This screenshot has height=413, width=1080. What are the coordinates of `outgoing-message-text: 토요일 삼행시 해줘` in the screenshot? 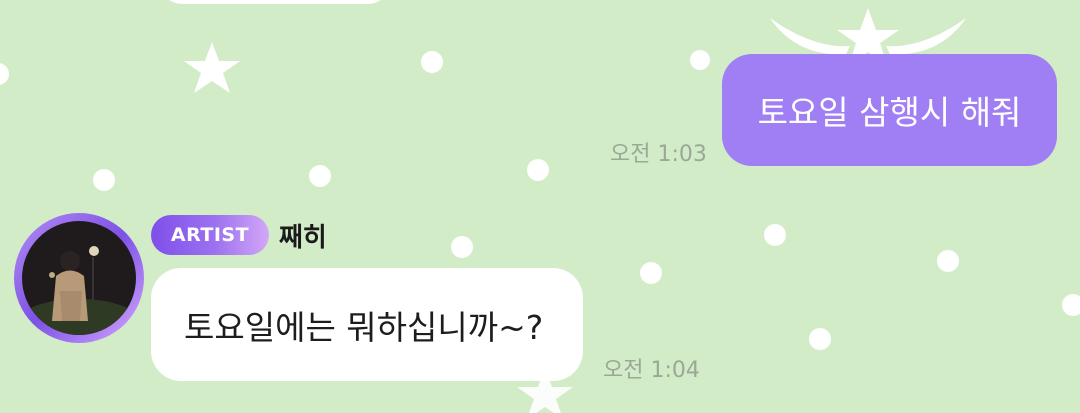 It's located at (889, 112).